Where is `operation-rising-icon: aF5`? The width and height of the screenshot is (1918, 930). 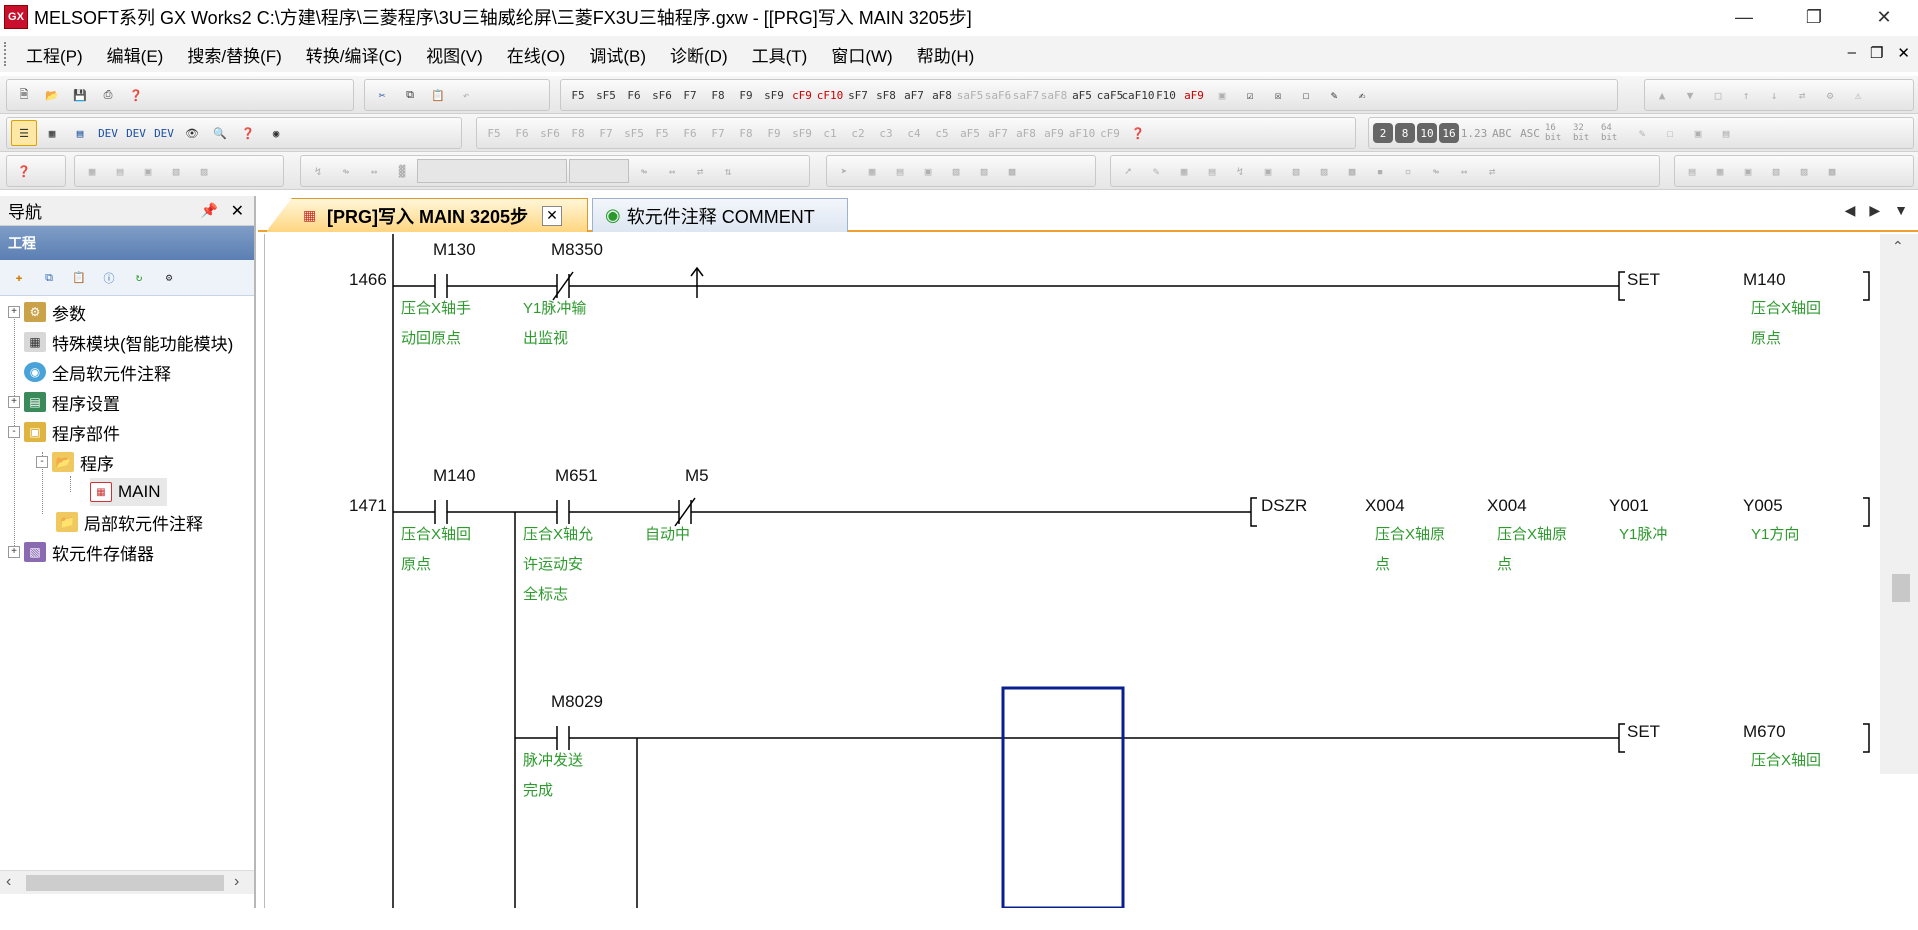 operation-rising-icon: aF5 is located at coordinates (1082, 95).